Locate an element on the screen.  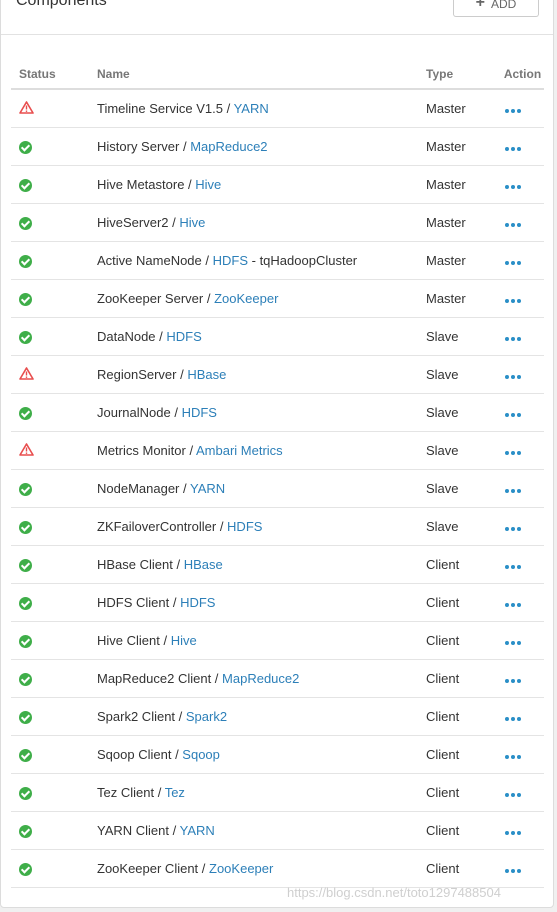
component-name-cell: History Server / MapReduce2 is located at coordinates (261, 146).